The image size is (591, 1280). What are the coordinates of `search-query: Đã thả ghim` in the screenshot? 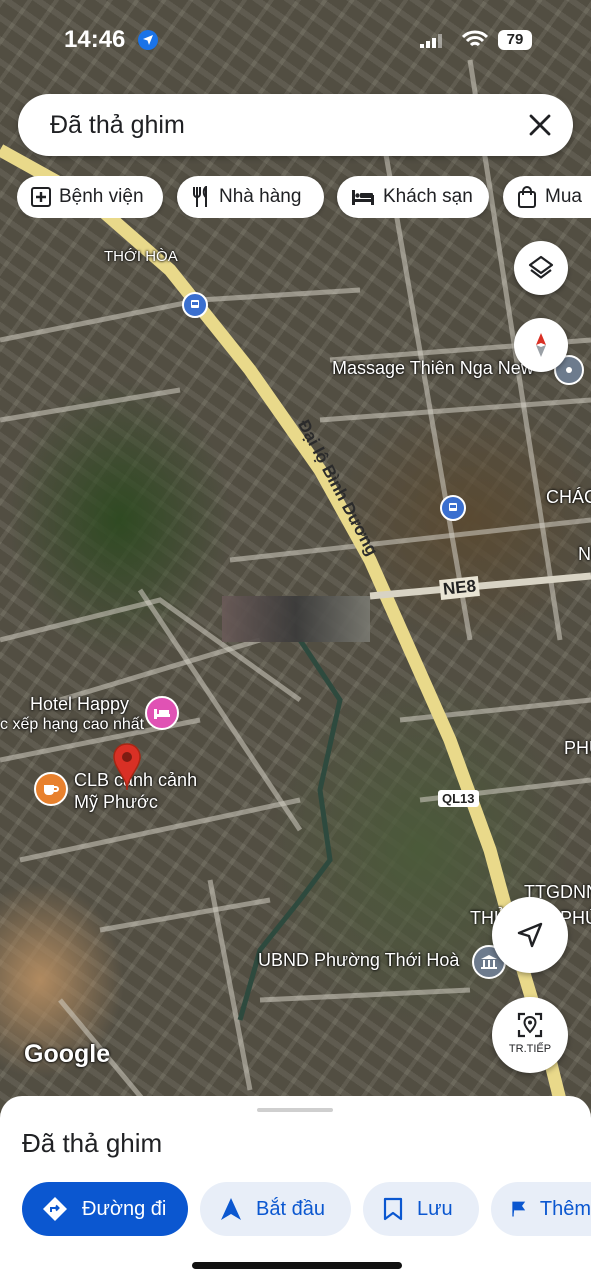 It's located at (117, 125).